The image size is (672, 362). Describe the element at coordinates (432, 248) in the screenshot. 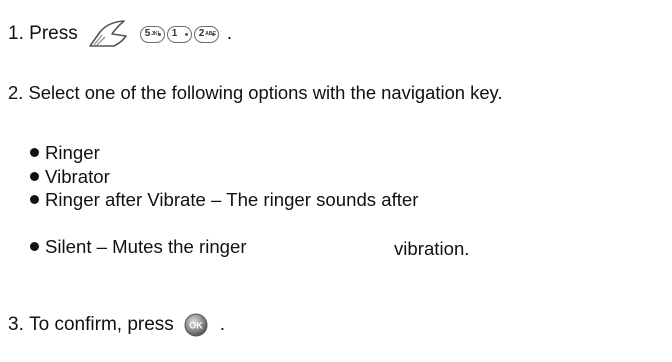

I see `option-continuation: vibration.` at that location.